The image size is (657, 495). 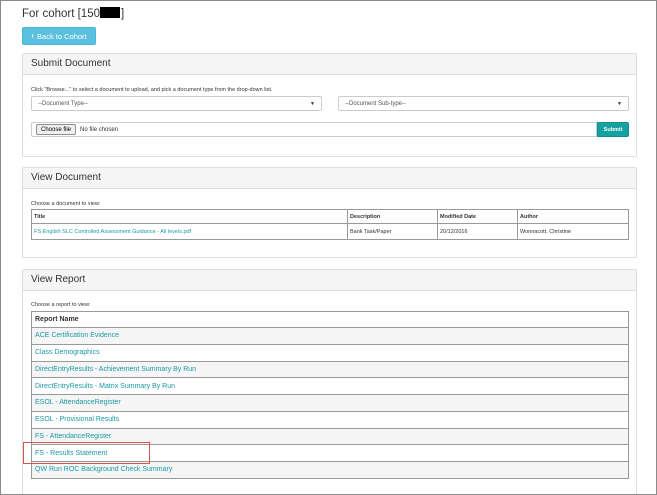 I want to click on cohort-suffix: ], so click(x=122, y=14).